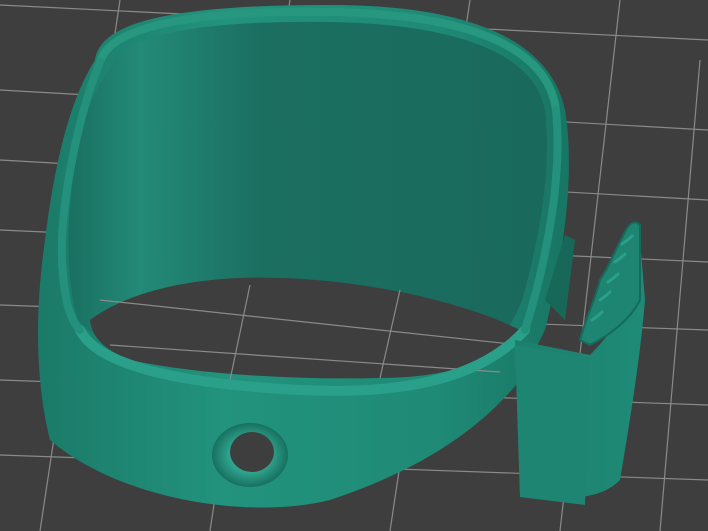  Describe the element at coordinates (552, 425) in the screenshot. I see `clip-front-face` at that location.